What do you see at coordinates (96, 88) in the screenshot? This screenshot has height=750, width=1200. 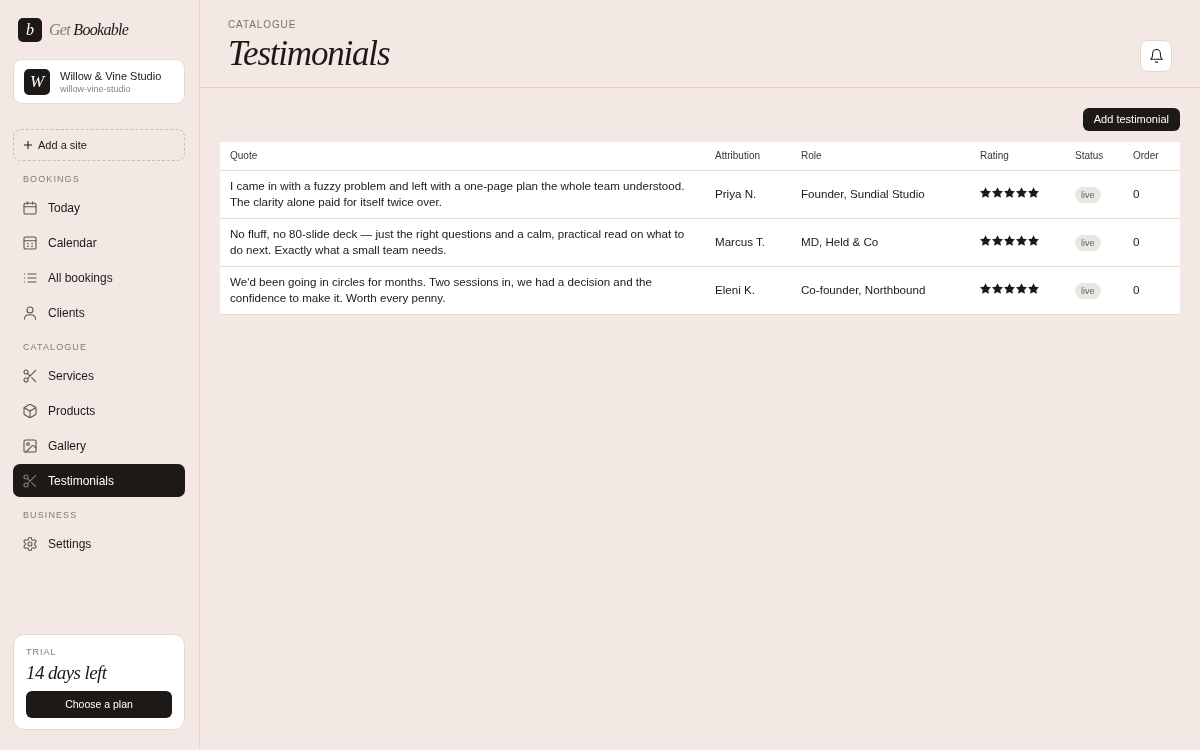 I see `site-slug: willow-vine-studio` at bounding box center [96, 88].